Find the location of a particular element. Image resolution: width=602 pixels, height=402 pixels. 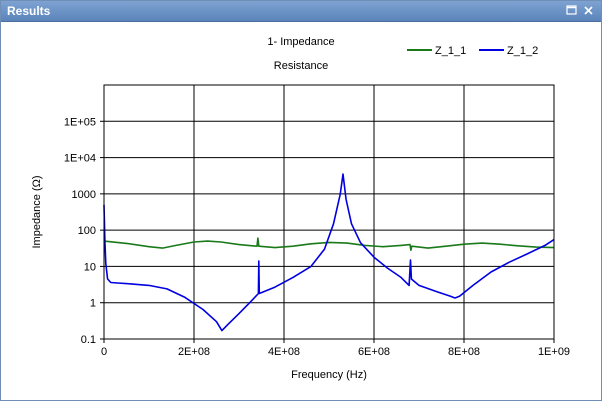

x-tick-label: 1E+09 is located at coordinates (554, 352).